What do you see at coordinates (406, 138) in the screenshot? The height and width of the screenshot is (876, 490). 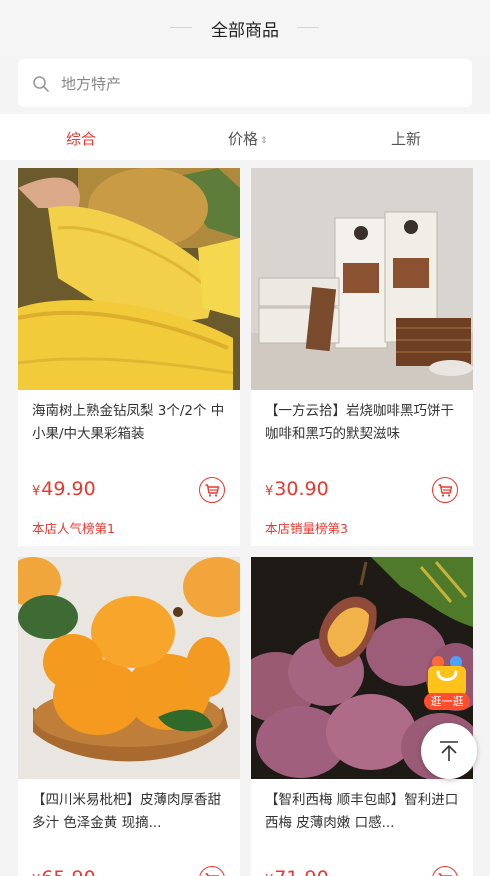 I see `sort-tab-newest: 上新` at bounding box center [406, 138].